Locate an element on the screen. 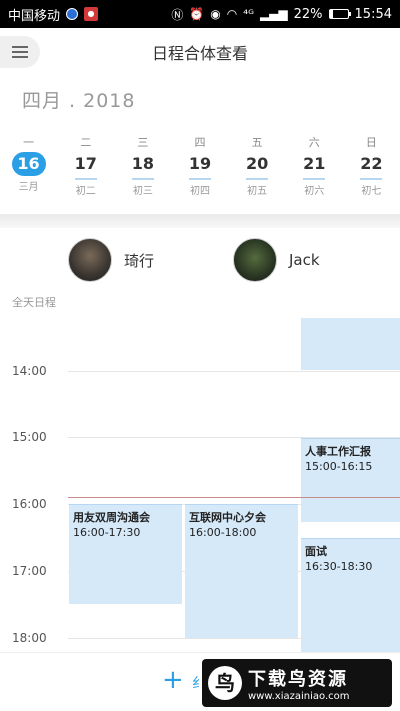  lunar-date: 初七 is located at coordinates (371, 191).